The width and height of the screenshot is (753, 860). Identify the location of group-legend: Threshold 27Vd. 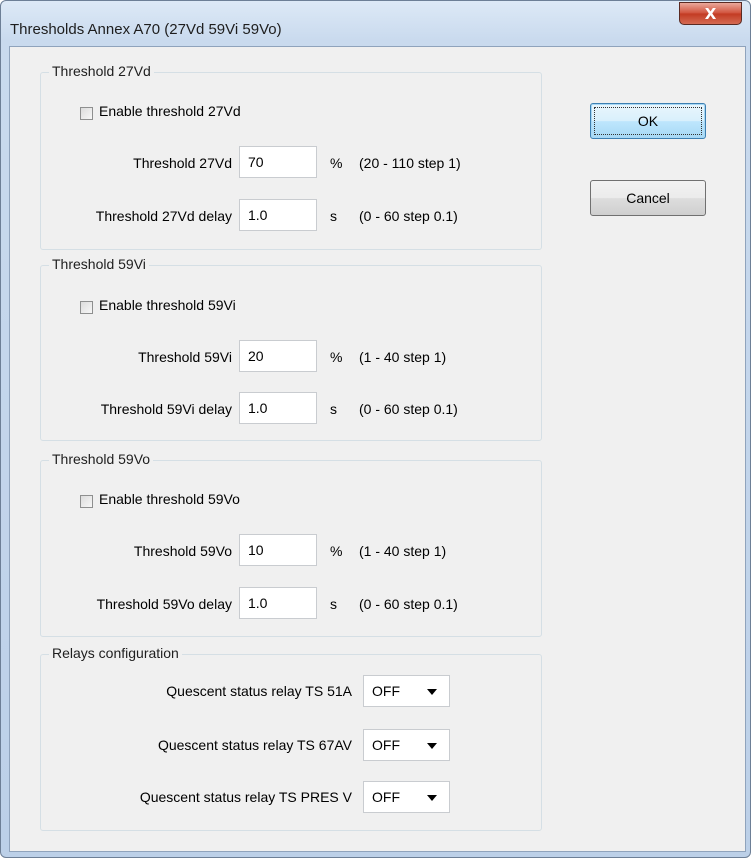
(101, 71).